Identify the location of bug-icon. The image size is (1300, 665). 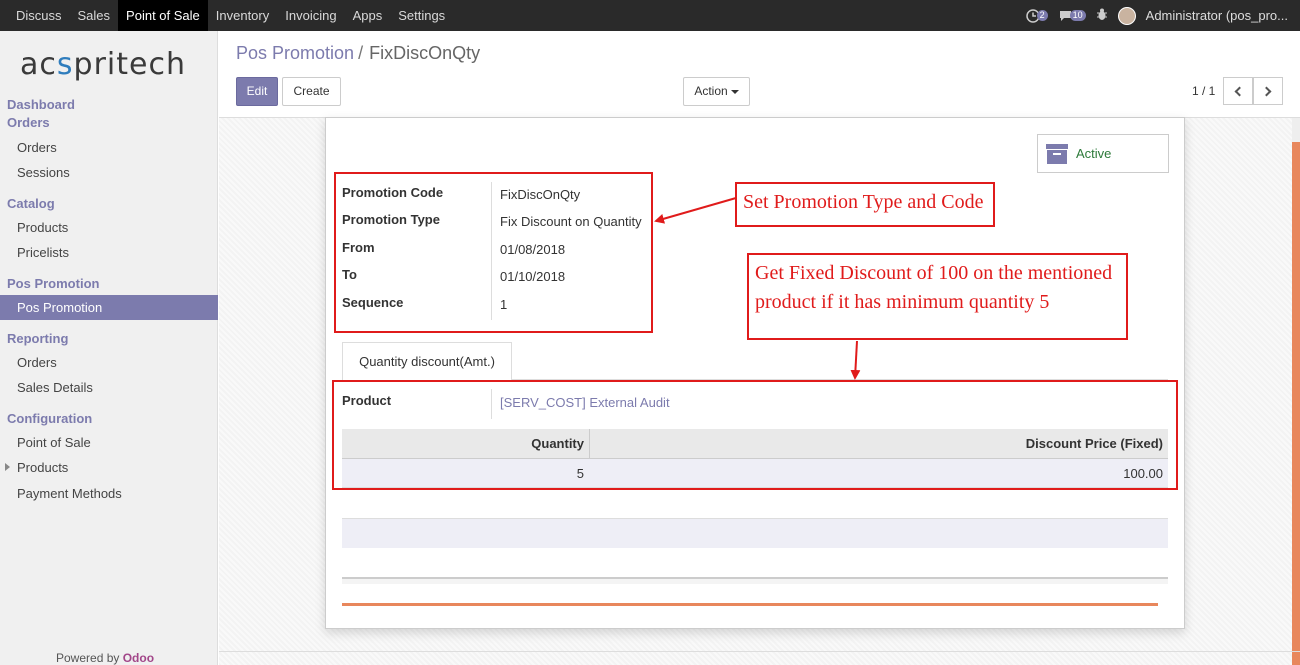
(1102, 16).